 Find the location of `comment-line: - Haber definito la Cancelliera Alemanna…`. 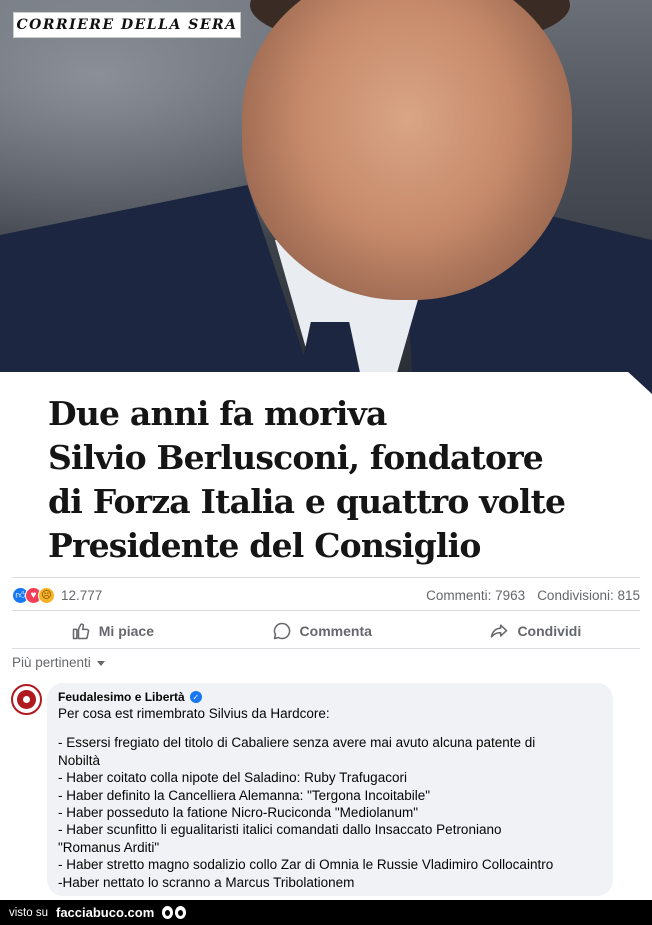

comment-line: - Haber definito la Cancelliera Alemanna… is located at coordinates (244, 795).